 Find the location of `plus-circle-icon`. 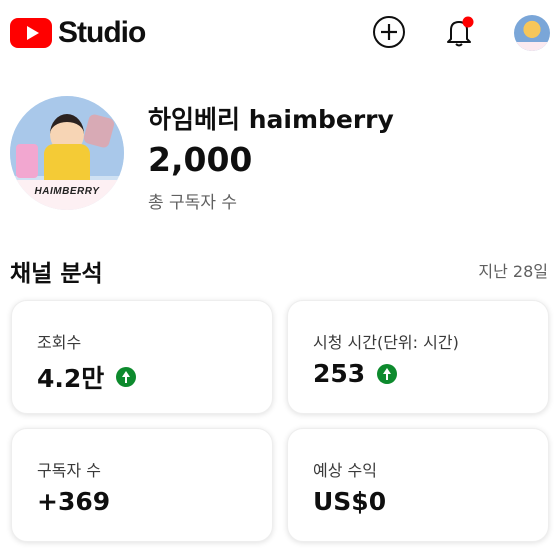

plus-circle-icon is located at coordinates (389, 32).